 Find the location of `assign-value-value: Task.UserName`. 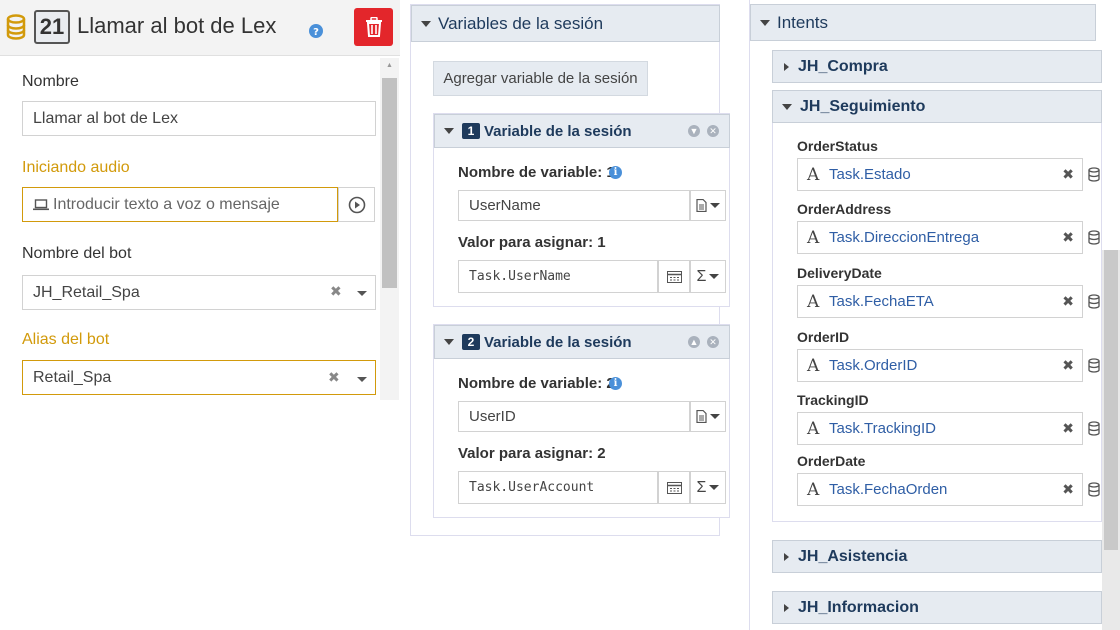

assign-value-value: Task.UserName is located at coordinates (520, 276).